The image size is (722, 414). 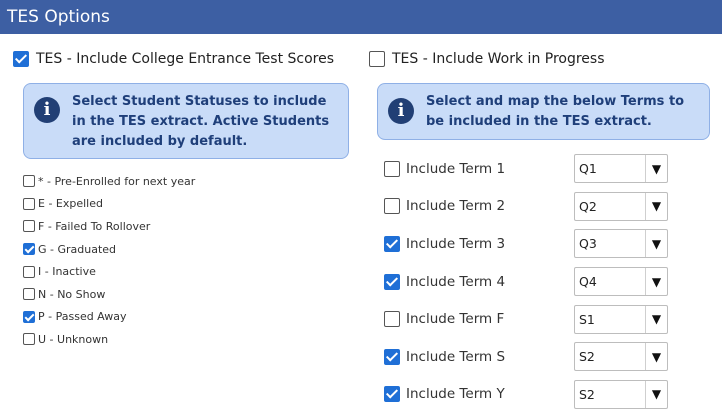 What do you see at coordinates (526, 169) in the screenshot?
I see `term-row: Include Term 1 Q1 ▼` at bounding box center [526, 169].